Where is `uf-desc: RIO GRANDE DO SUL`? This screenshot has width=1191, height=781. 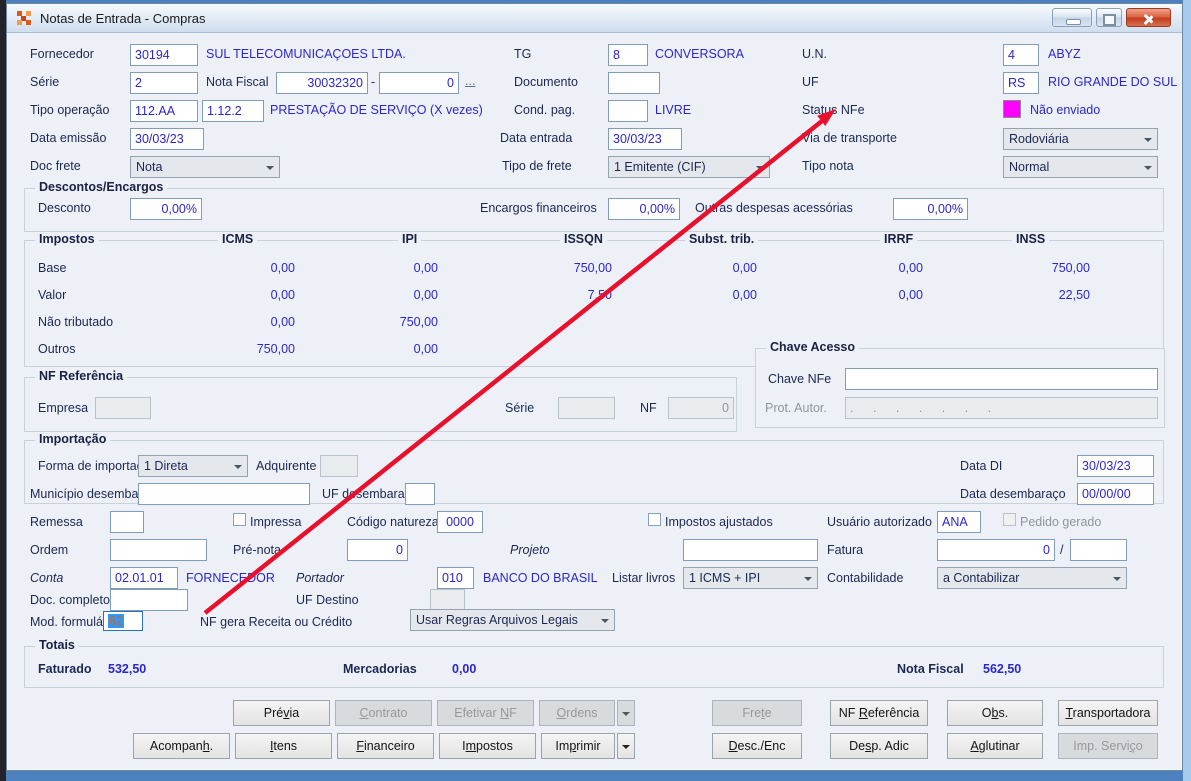
uf-desc: RIO GRANDE DO SUL is located at coordinates (1113, 82).